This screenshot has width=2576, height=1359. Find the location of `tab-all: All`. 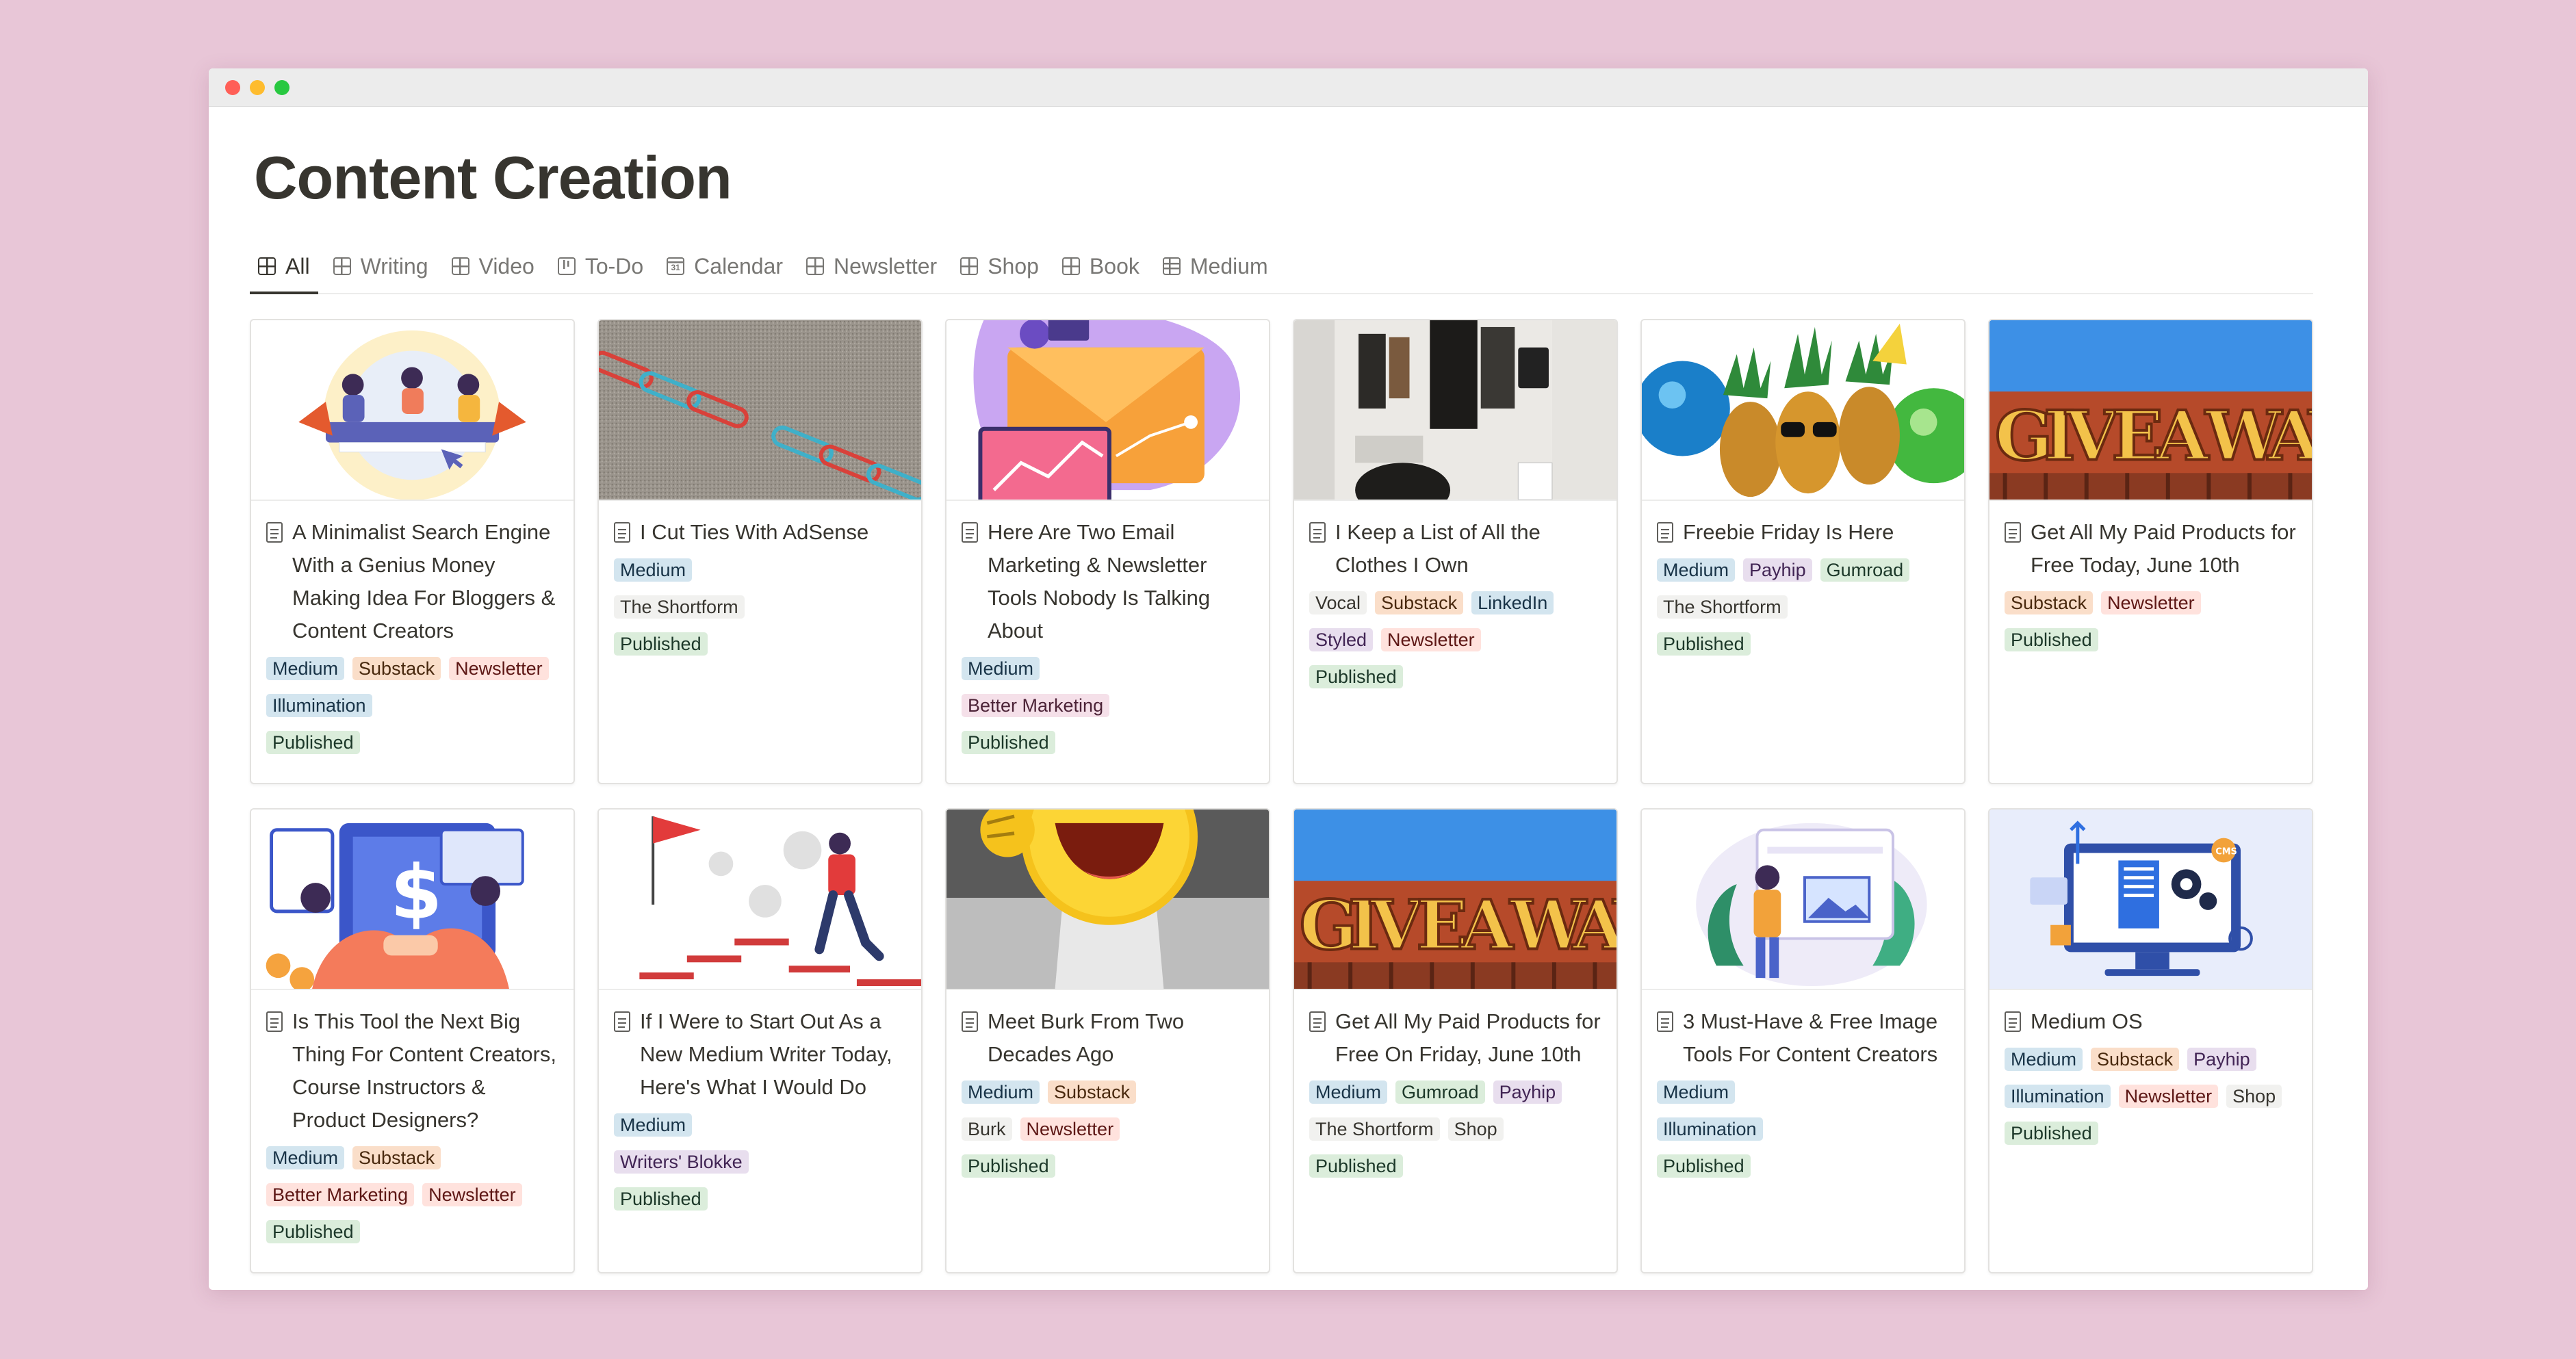

tab-all: All is located at coordinates (284, 269).